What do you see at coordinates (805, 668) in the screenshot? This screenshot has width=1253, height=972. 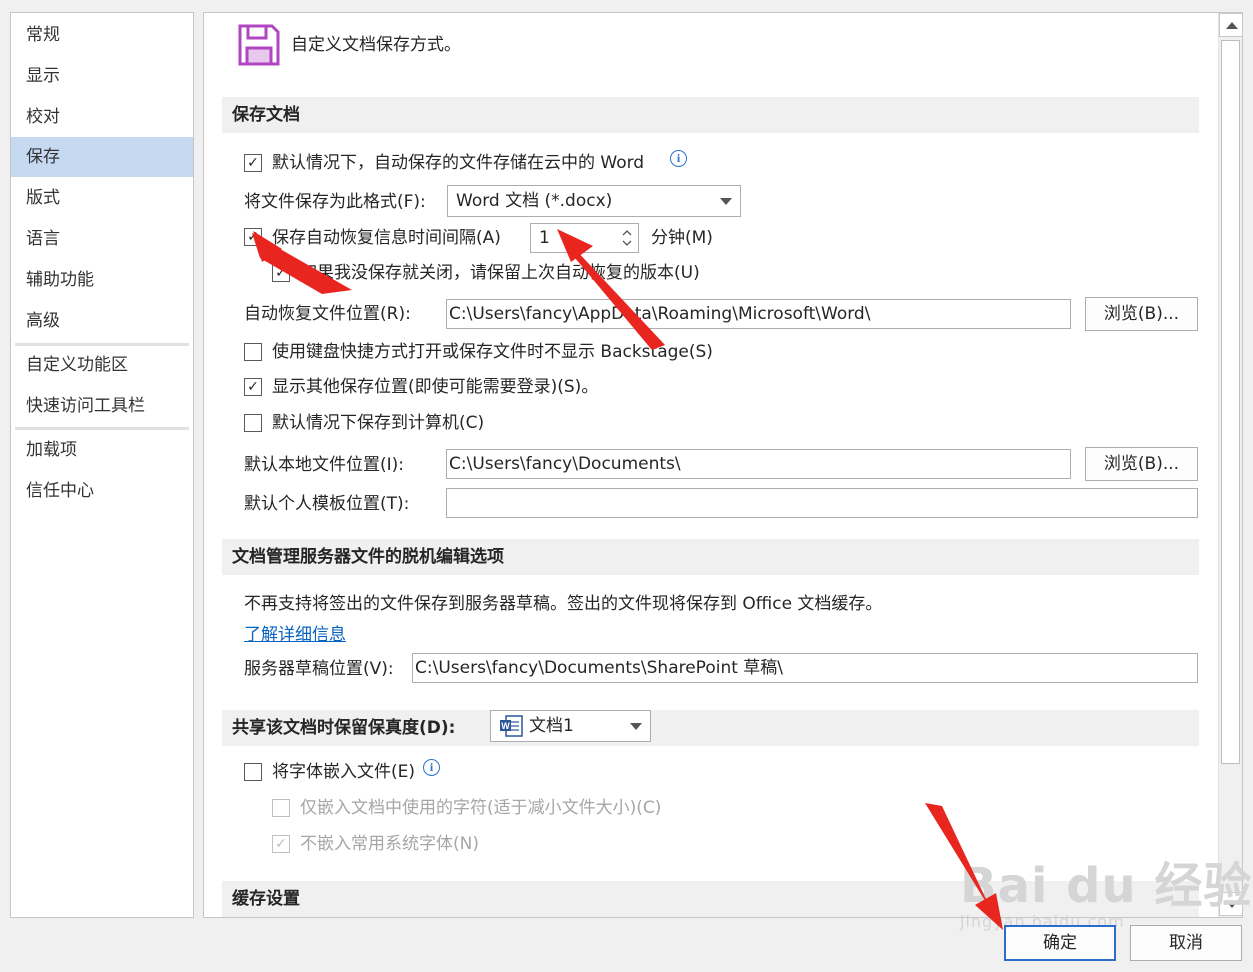 I see `server-drafts-input: C:\Users\fancy\Documents\SharePoint 草稿\` at bounding box center [805, 668].